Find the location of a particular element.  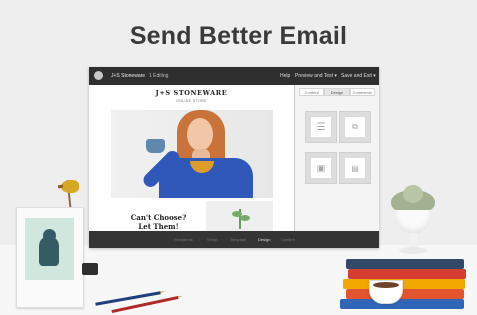

image-icon: ▣ is located at coordinates (321, 167).